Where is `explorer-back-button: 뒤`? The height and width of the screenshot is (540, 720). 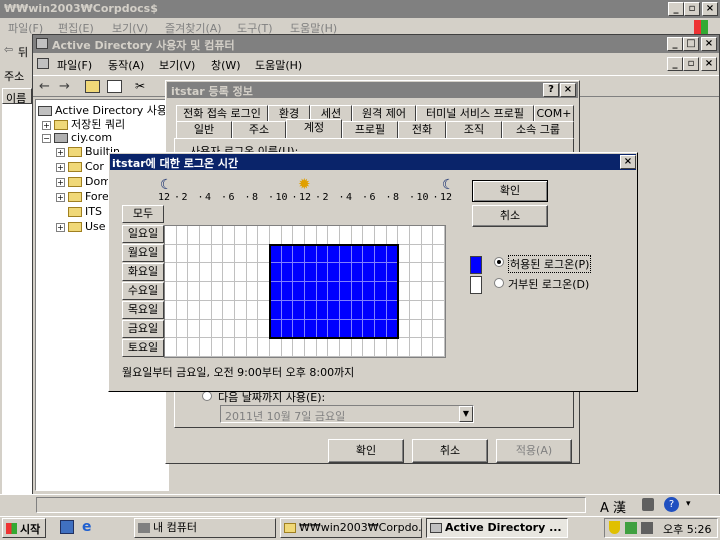 explorer-back-button: 뒤 is located at coordinates (23, 52).